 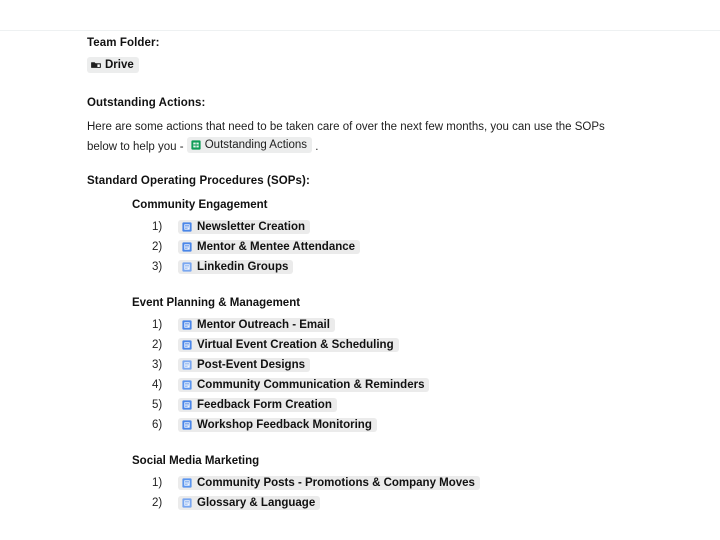 What do you see at coordinates (251, 227) in the screenshot?
I see `sop-item-label: Newsletter Creation` at bounding box center [251, 227].